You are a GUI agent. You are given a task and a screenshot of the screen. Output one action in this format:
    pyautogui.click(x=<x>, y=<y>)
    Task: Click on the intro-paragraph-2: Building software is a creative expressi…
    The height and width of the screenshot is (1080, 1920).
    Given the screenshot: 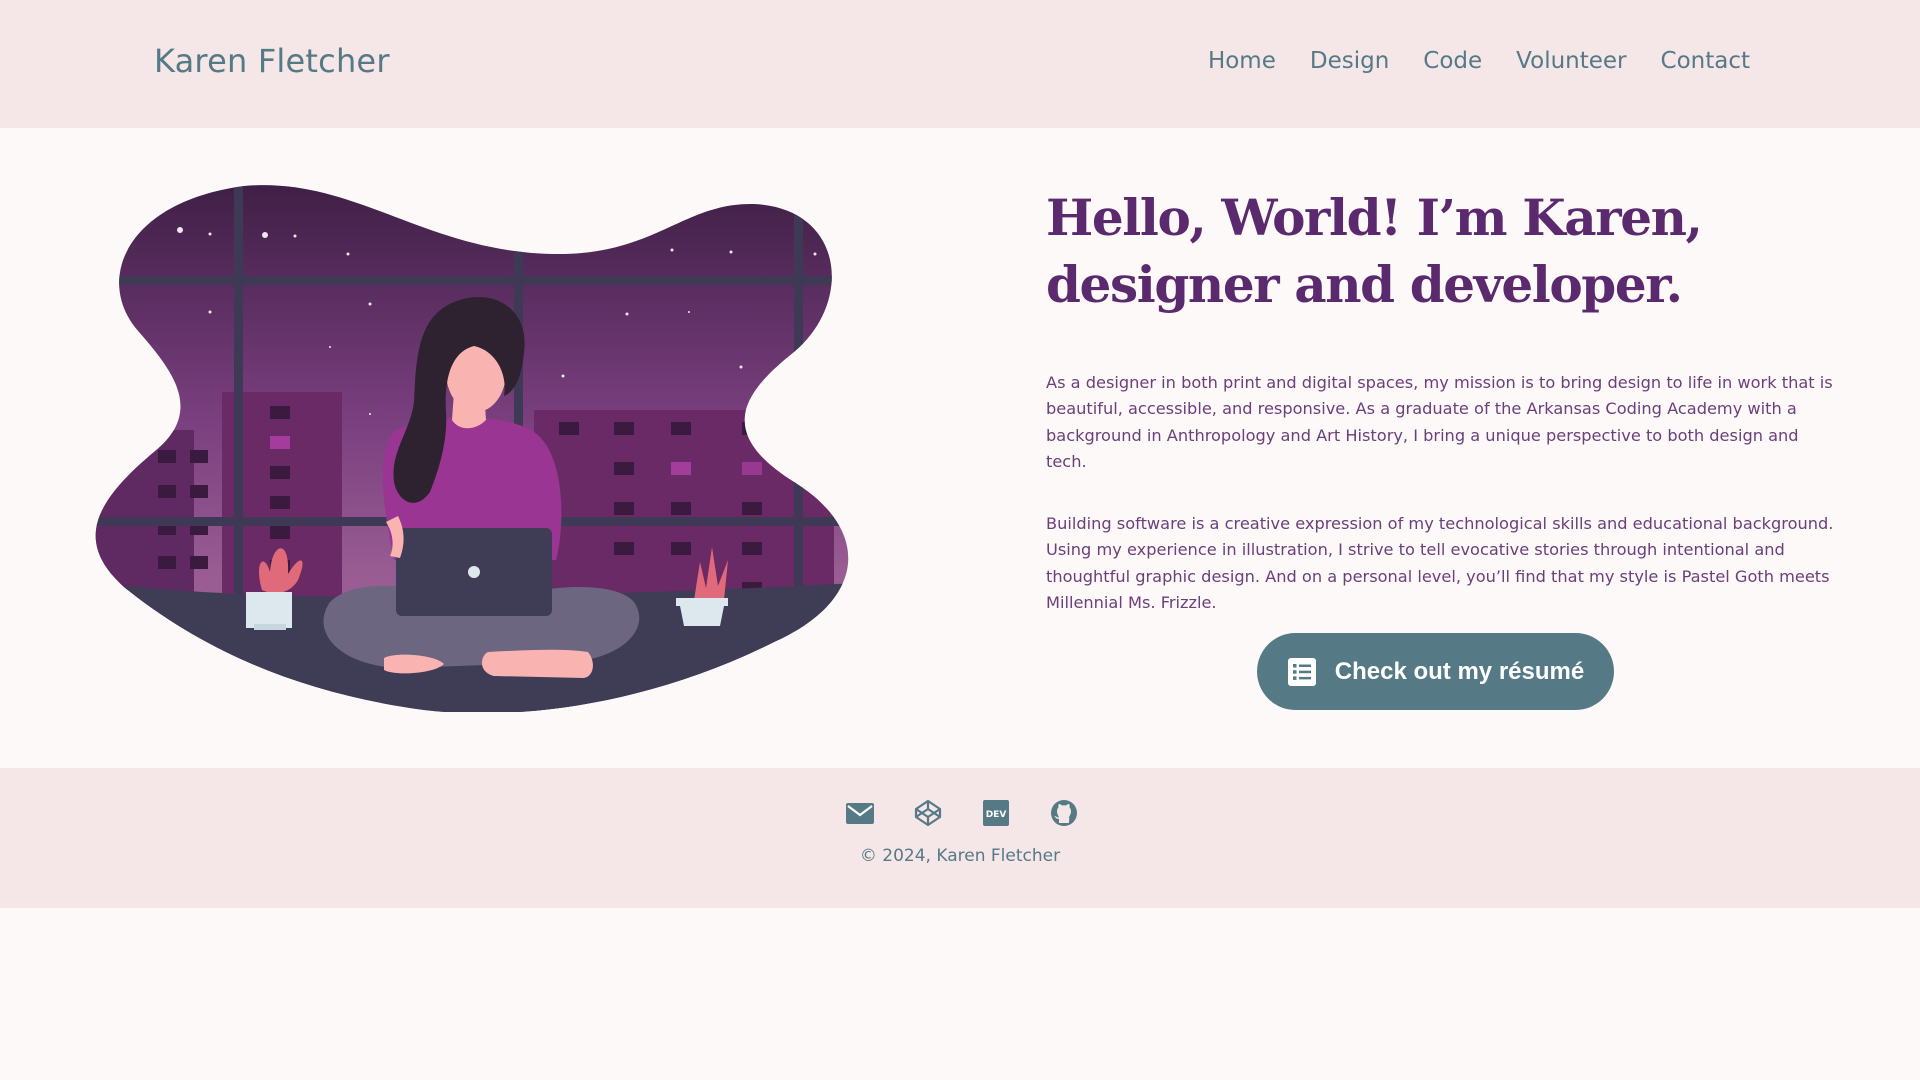 What is the action you would take?
    pyautogui.click(x=1440, y=563)
    